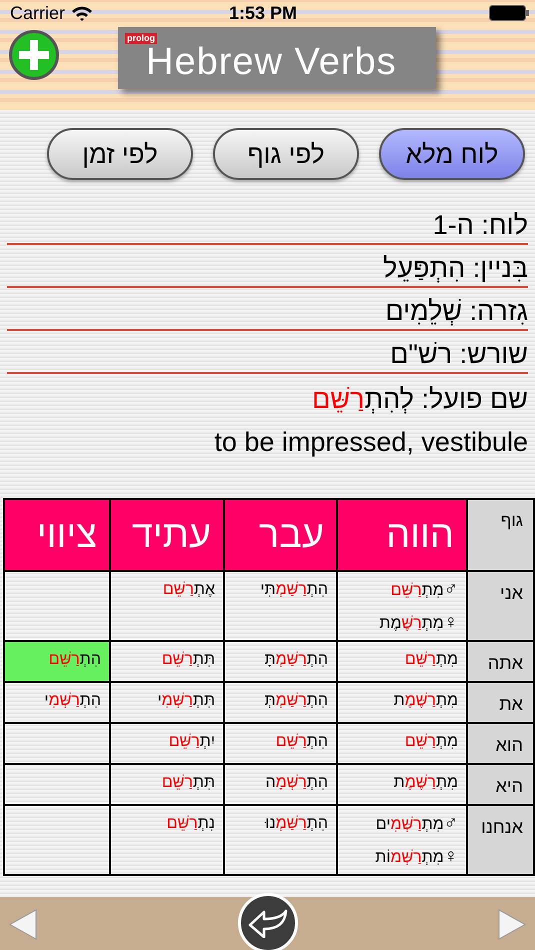 The image size is (535, 950). What do you see at coordinates (293, 590) in the screenshot?
I see `verb-form: הִתְרַשַּׁמְתִּי` at bounding box center [293, 590].